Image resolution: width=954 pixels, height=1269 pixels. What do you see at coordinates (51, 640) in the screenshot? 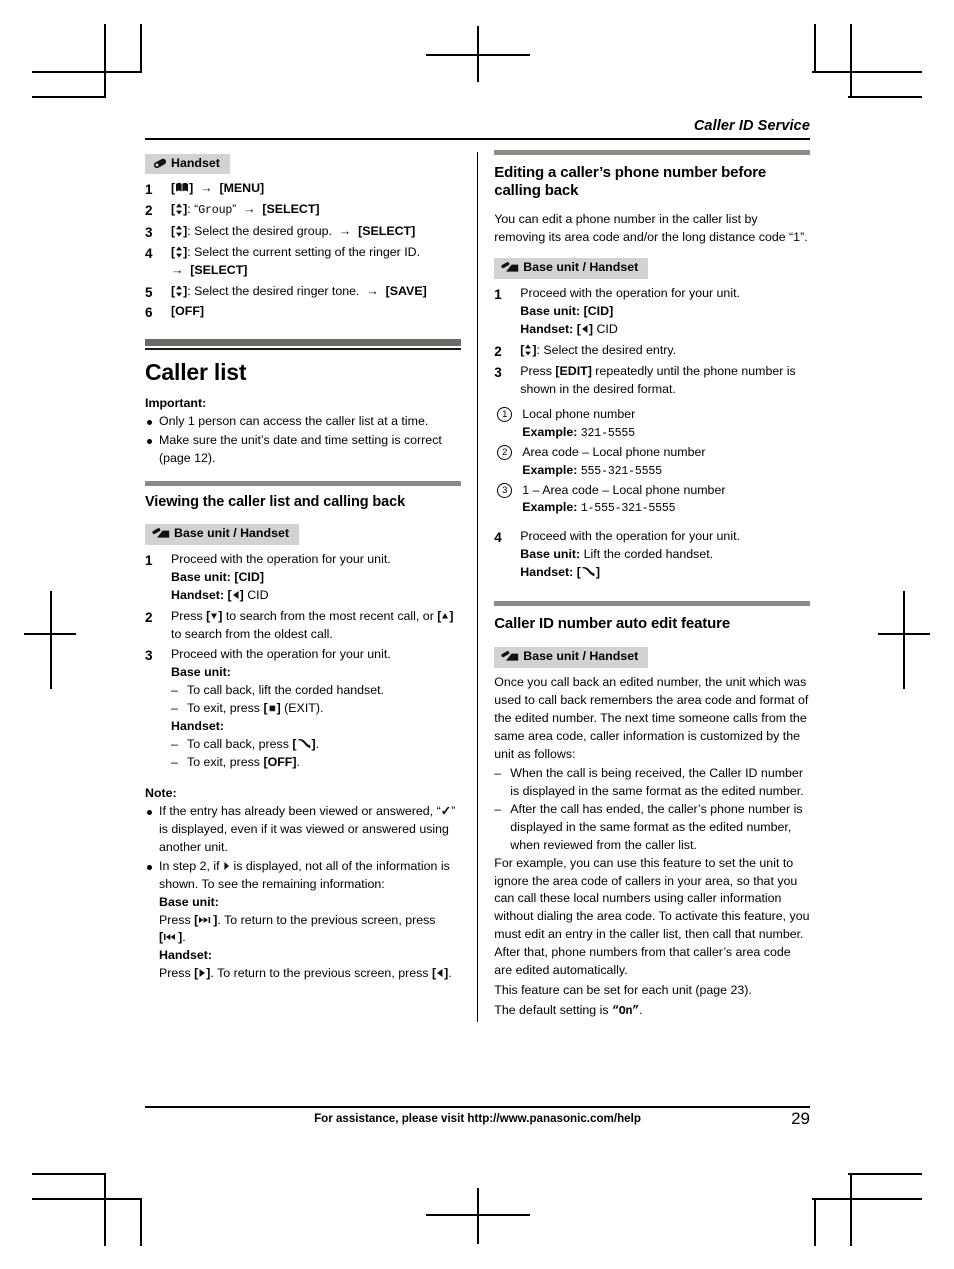
I see `registration-mark-left-v` at bounding box center [51, 640].